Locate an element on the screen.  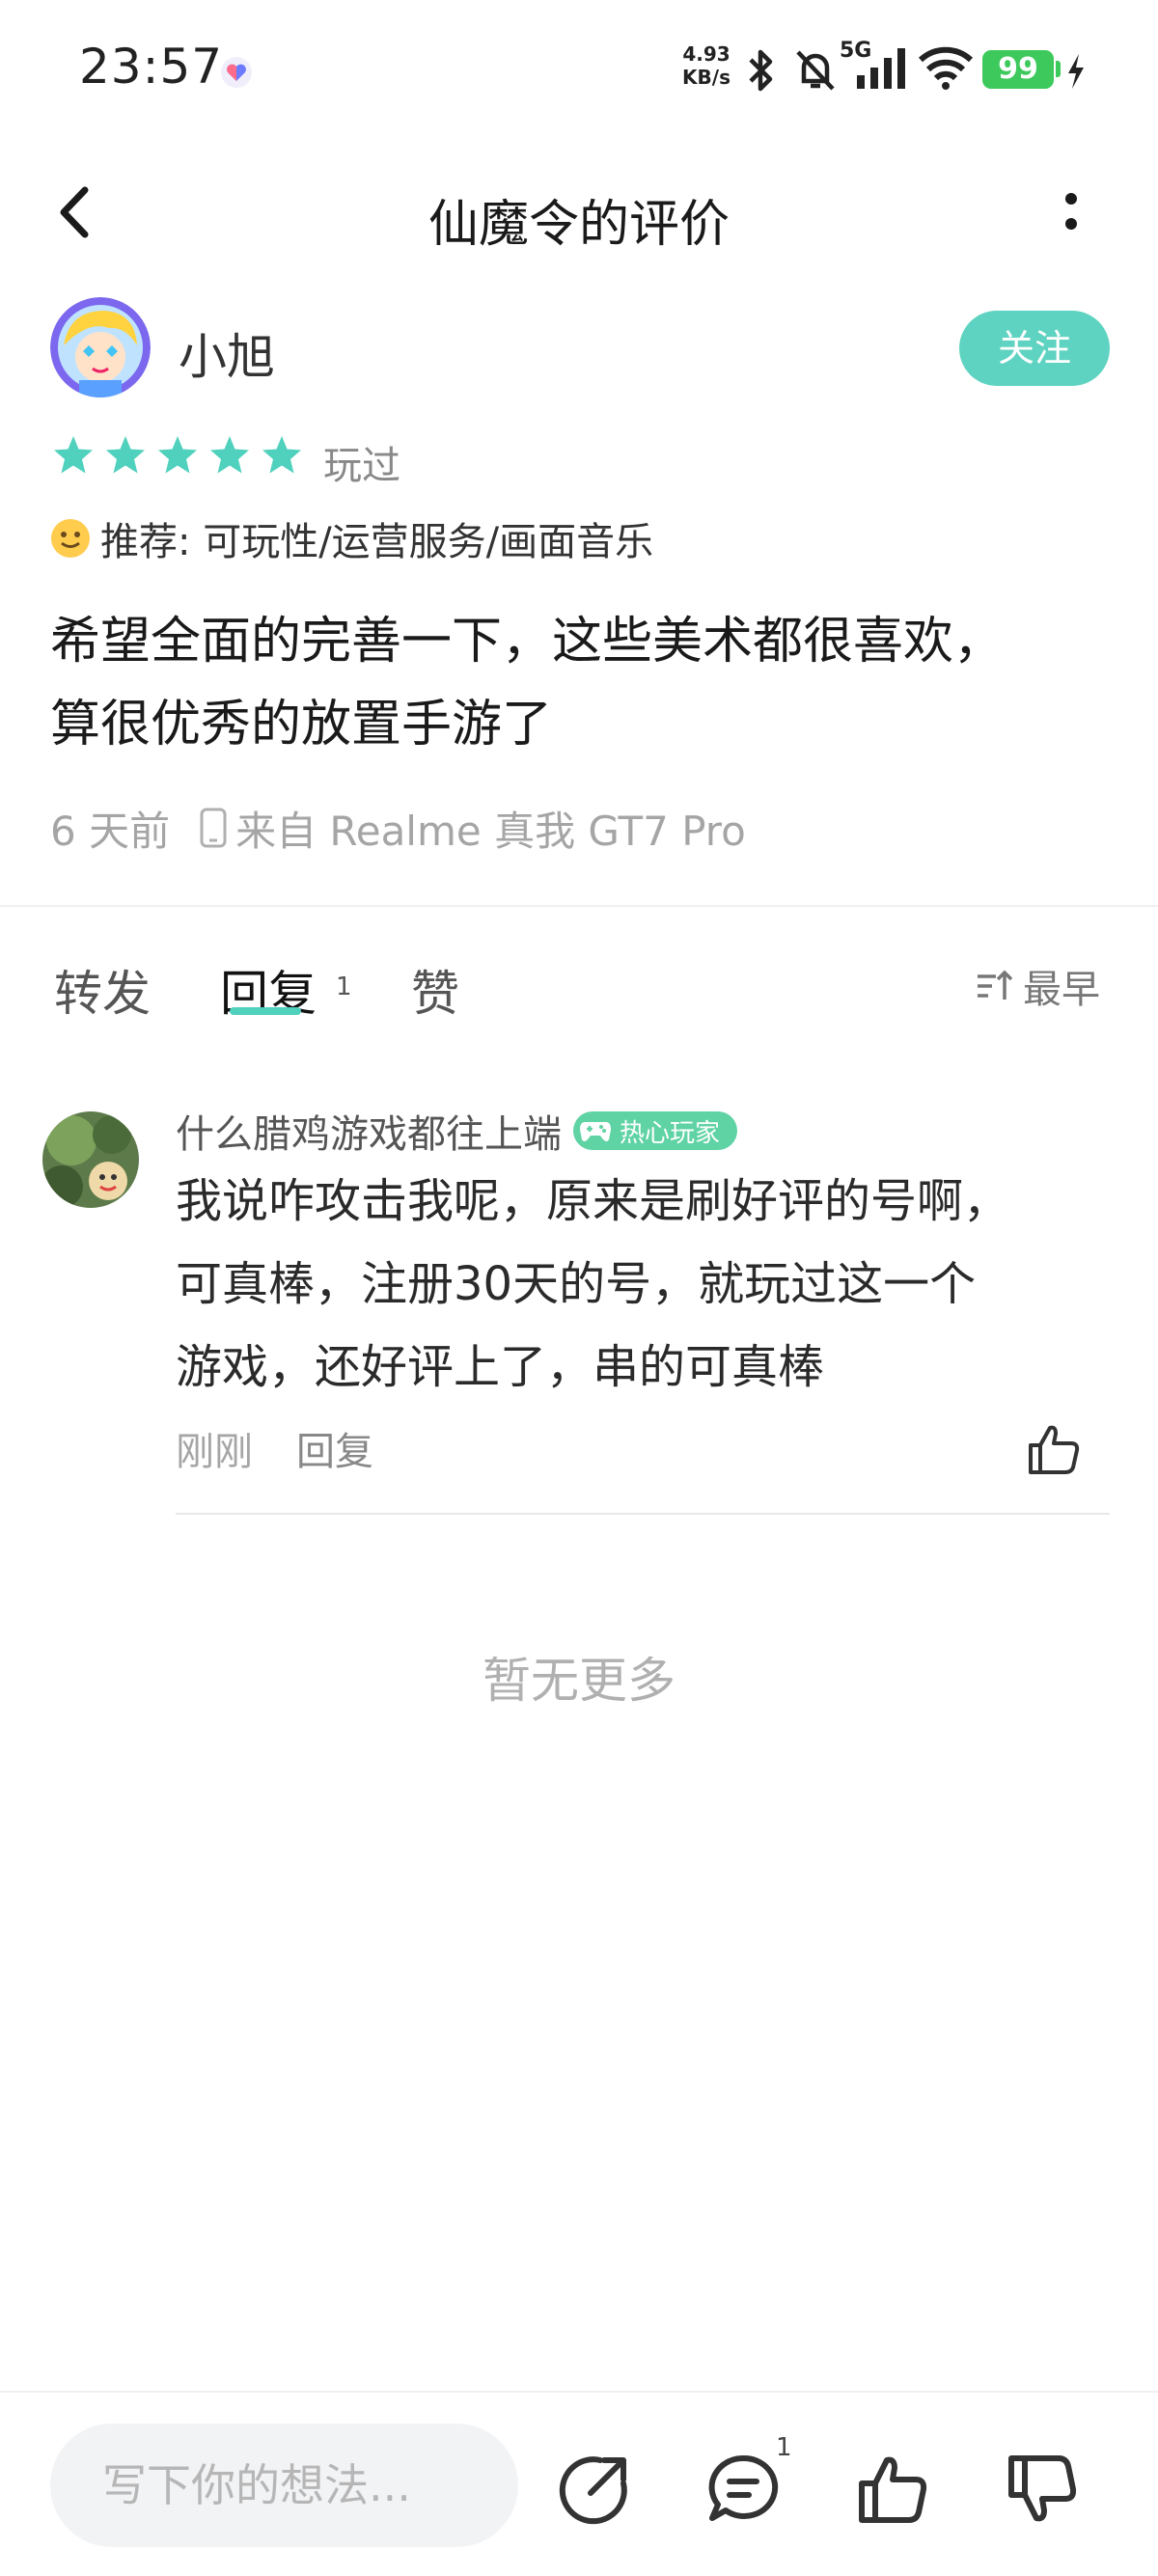
comment-input-box is located at coordinates (284, 2485).